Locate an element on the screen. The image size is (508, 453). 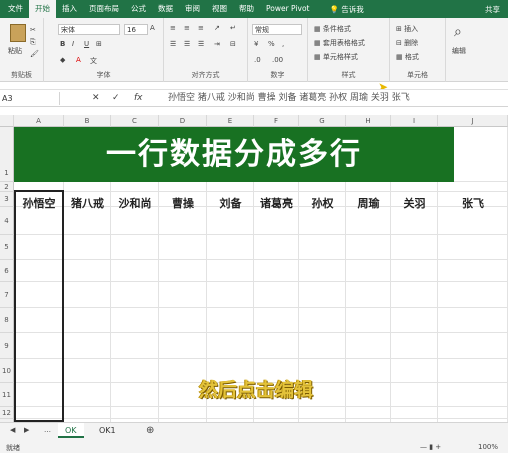
align-center-icon: ☰ is located at coordinates (187, 44).